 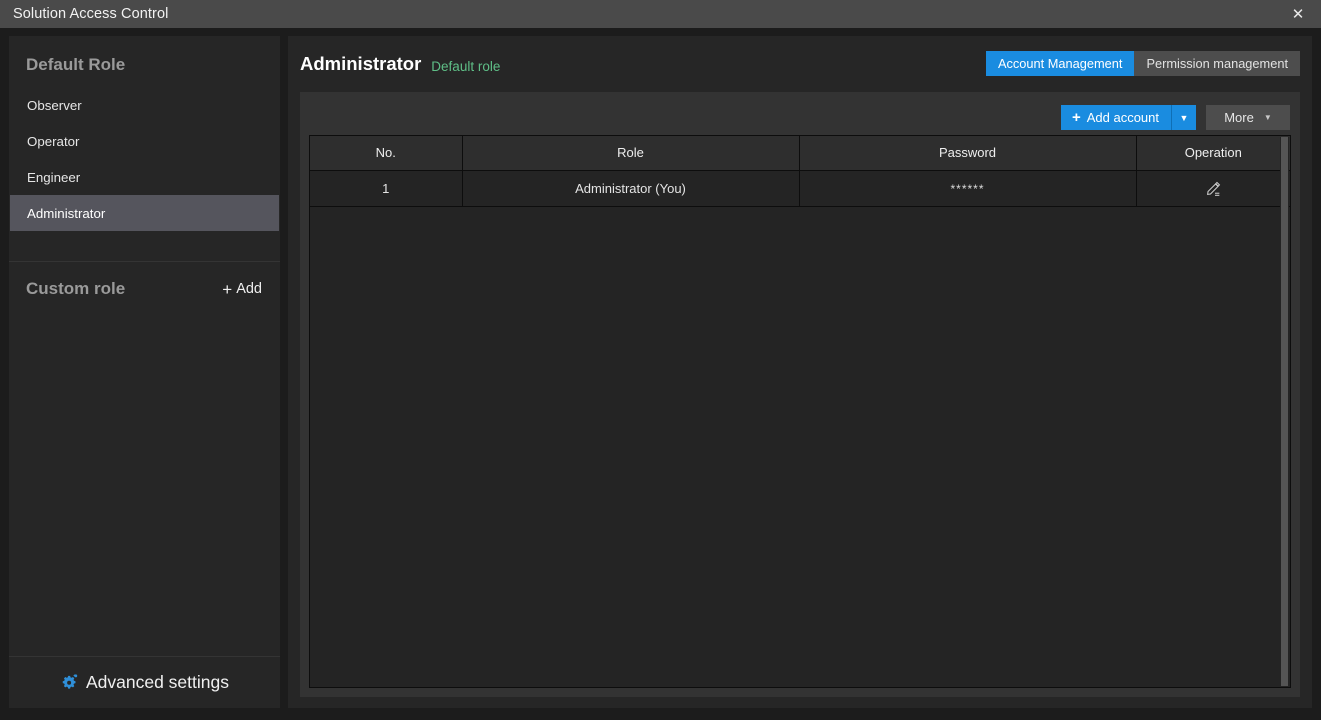 I want to click on custom-role-heading: Custom role, so click(x=76, y=288).